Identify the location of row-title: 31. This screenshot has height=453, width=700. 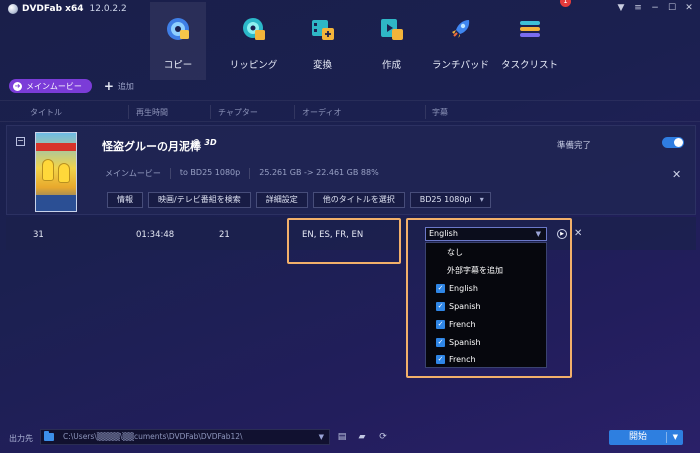
(38, 235).